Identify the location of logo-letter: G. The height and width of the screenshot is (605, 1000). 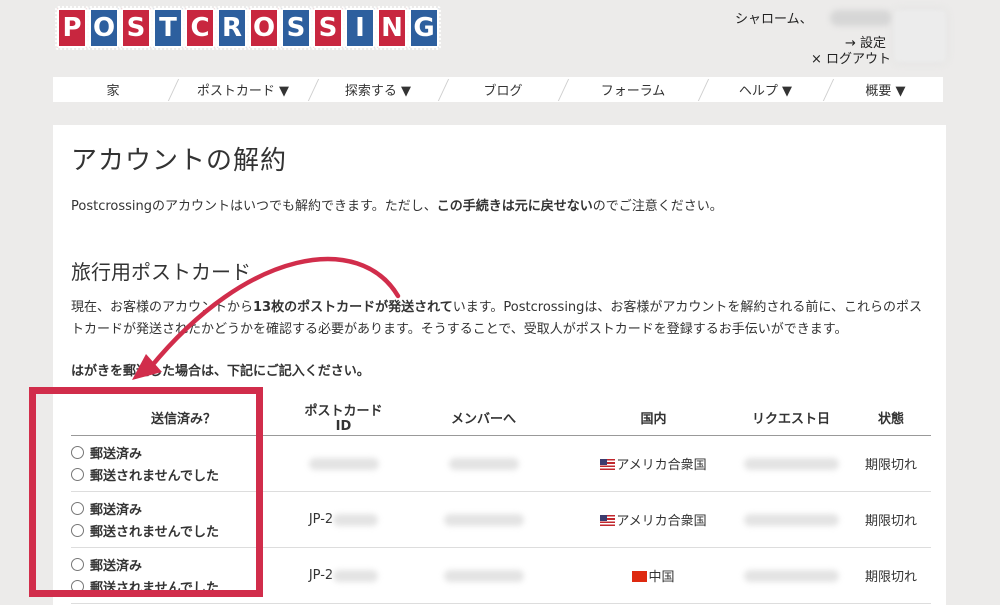
(424, 28).